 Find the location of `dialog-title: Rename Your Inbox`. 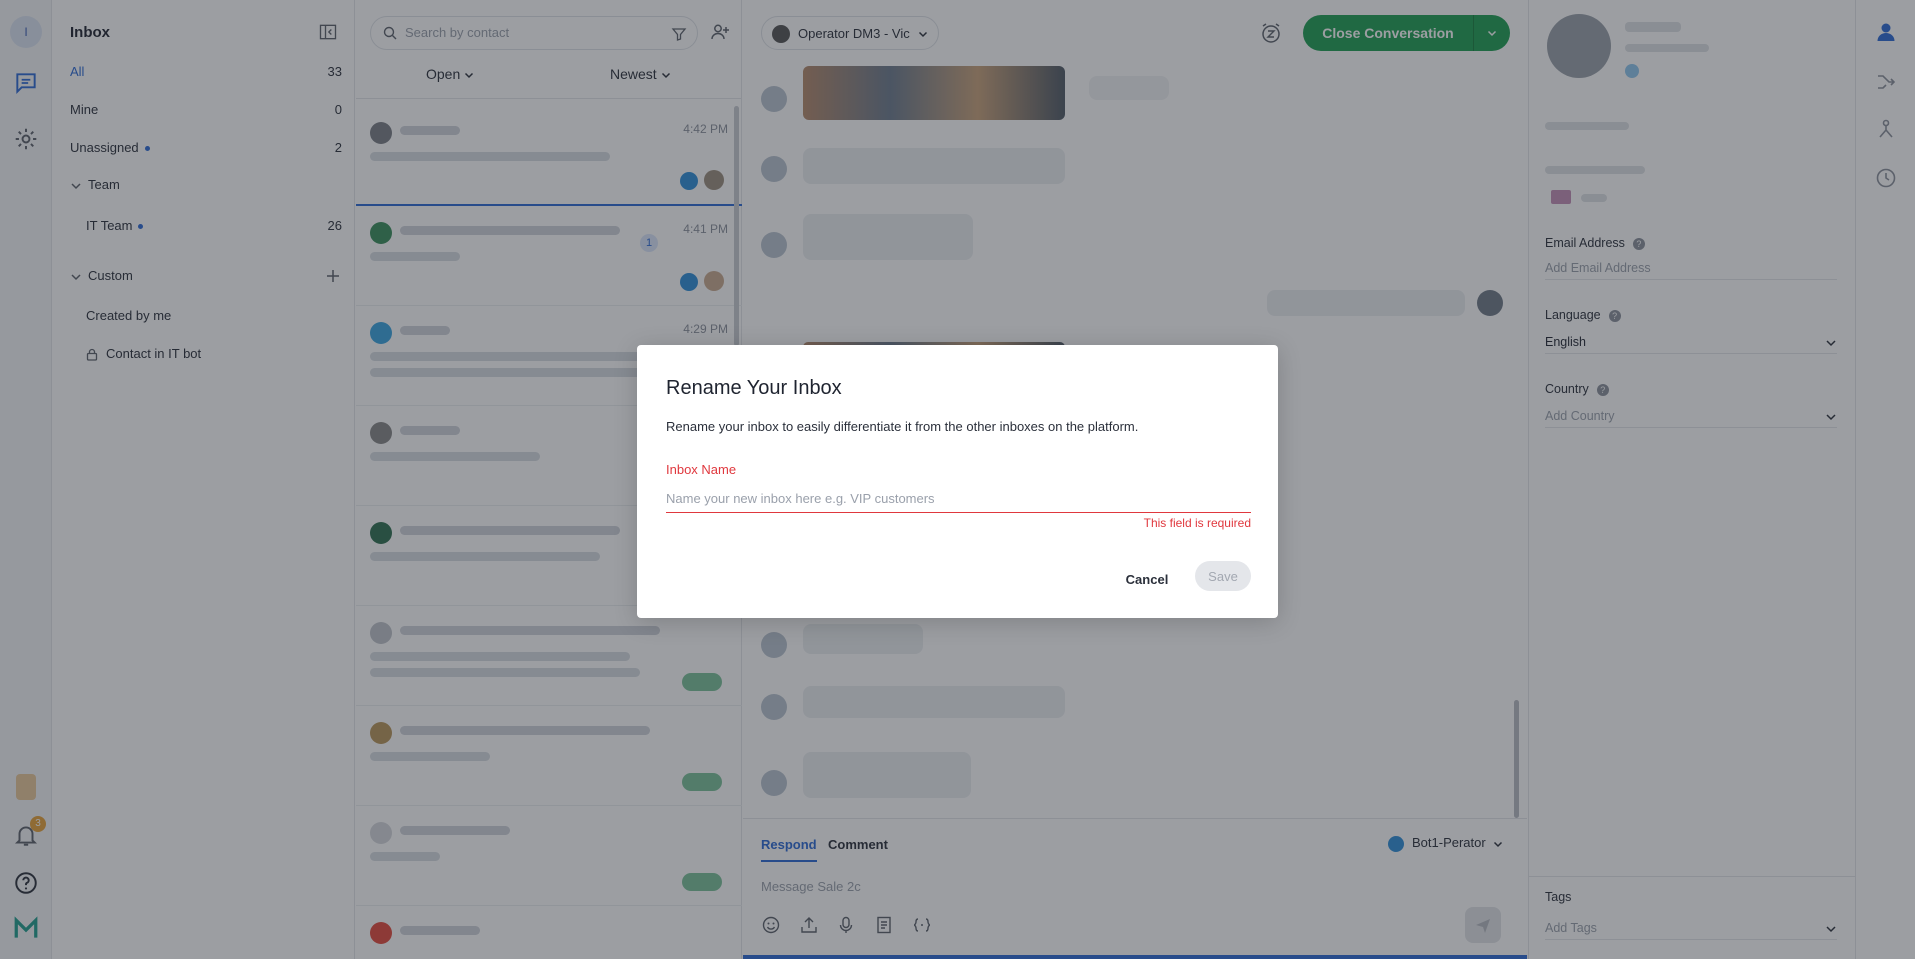

dialog-title: Rename Your Inbox is located at coordinates (754, 388).